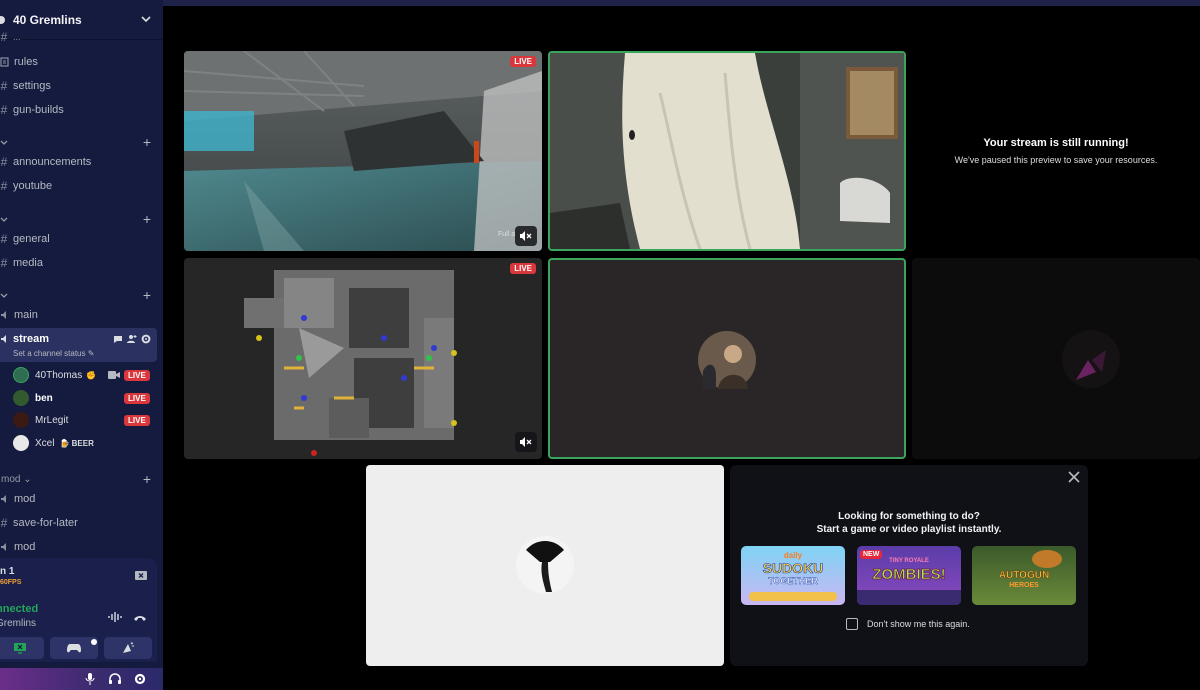 The image size is (1200, 690). Describe the element at coordinates (141, 576) in the screenshot. I see `stop-stream-icon` at that location.